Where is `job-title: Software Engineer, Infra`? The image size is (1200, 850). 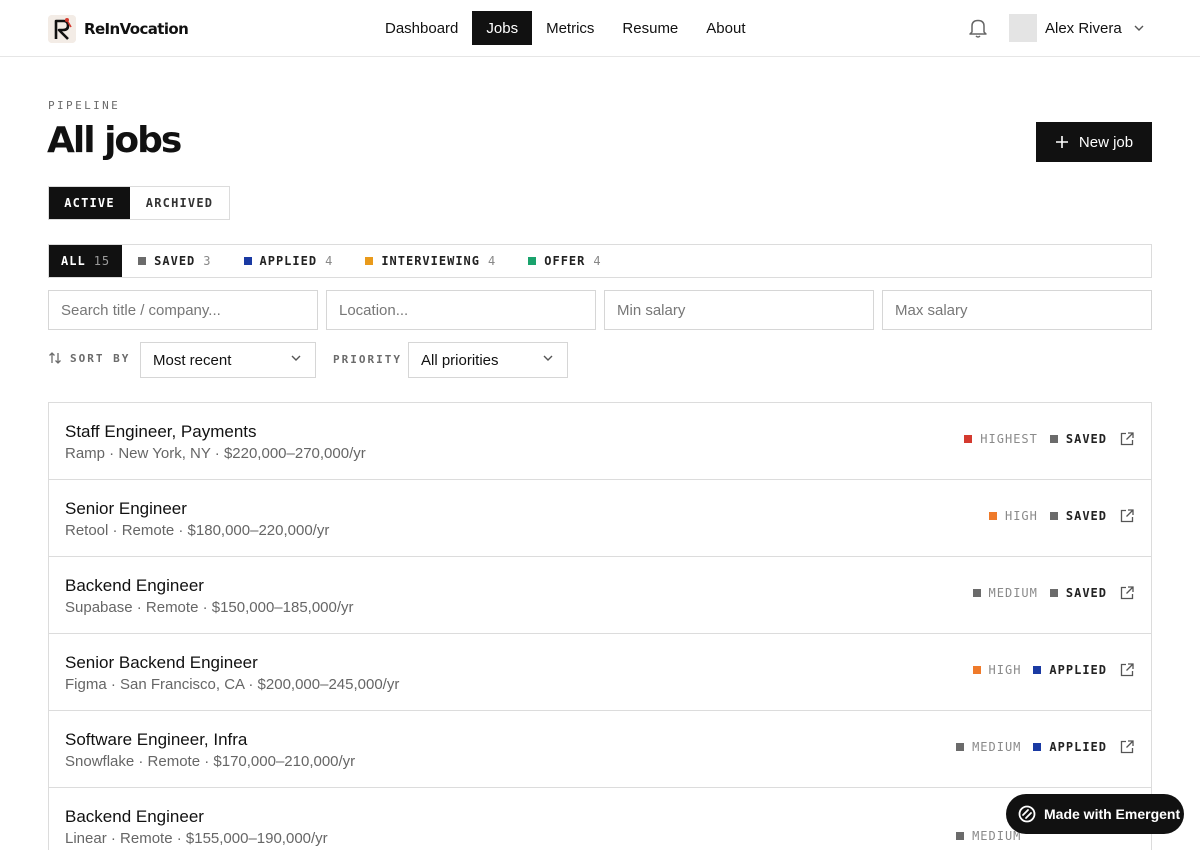 job-title: Software Engineer, Infra is located at coordinates (156, 739).